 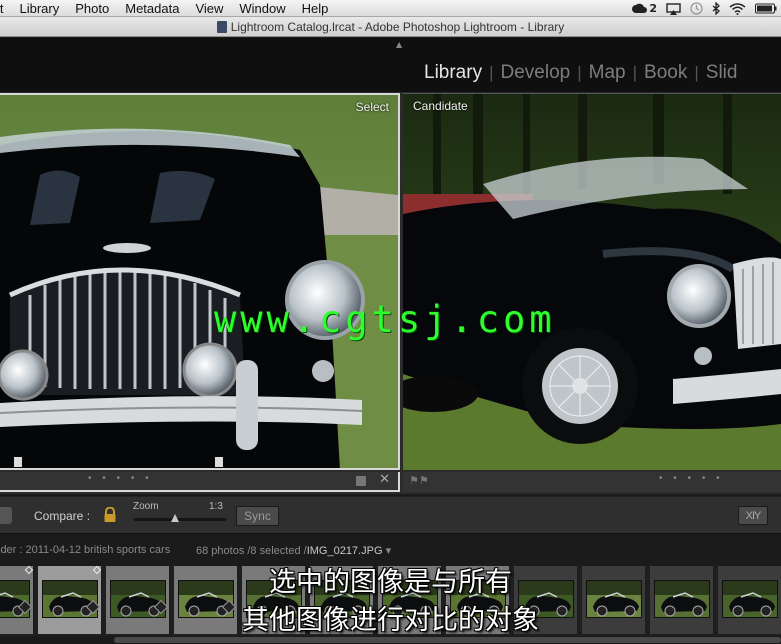 I want to click on zoom-ratio: 1:3, so click(x=216, y=506).